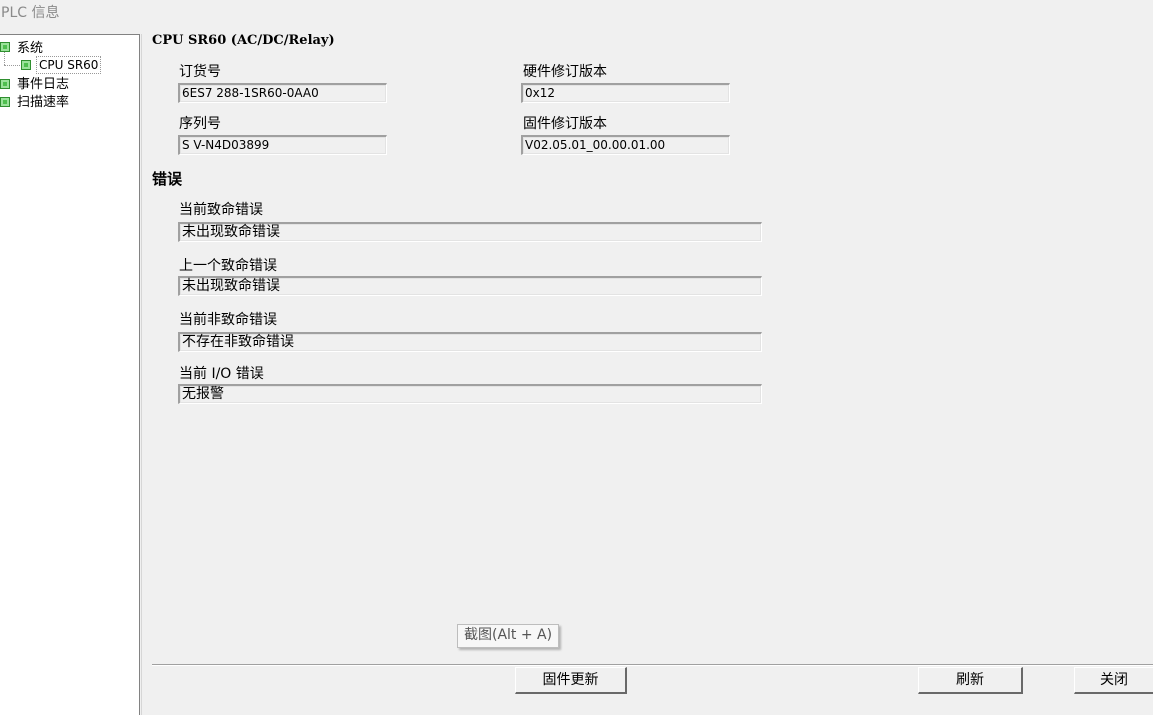  Describe the element at coordinates (141, 374) in the screenshot. I see `panel-divider` at that location.